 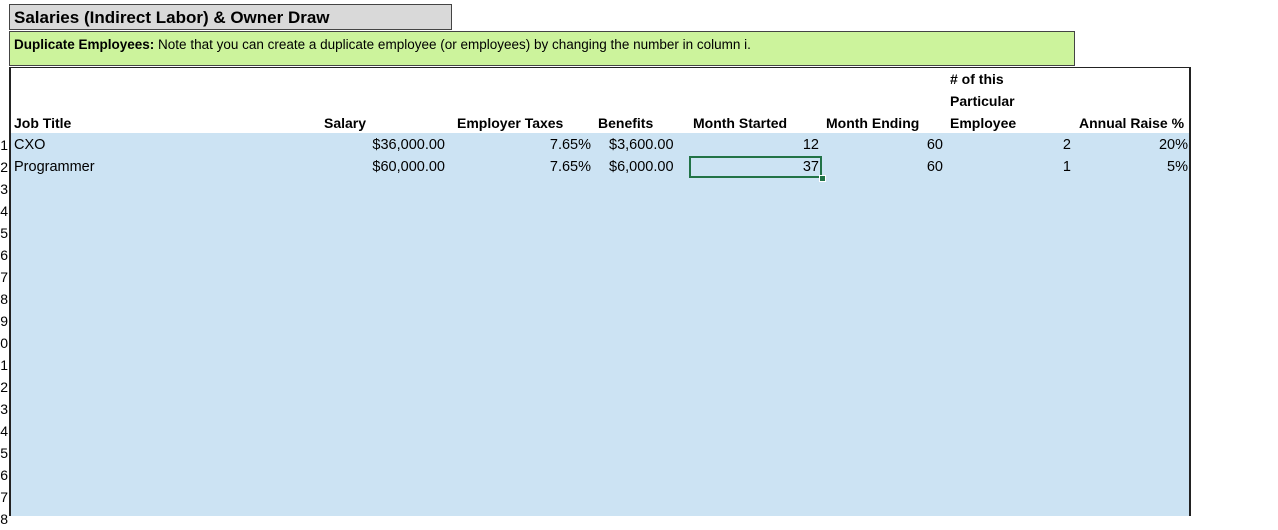 What do you see at coordinates (822, 178) in the screenshot?
I see `fill-handle` at bounding box center [822, 178].